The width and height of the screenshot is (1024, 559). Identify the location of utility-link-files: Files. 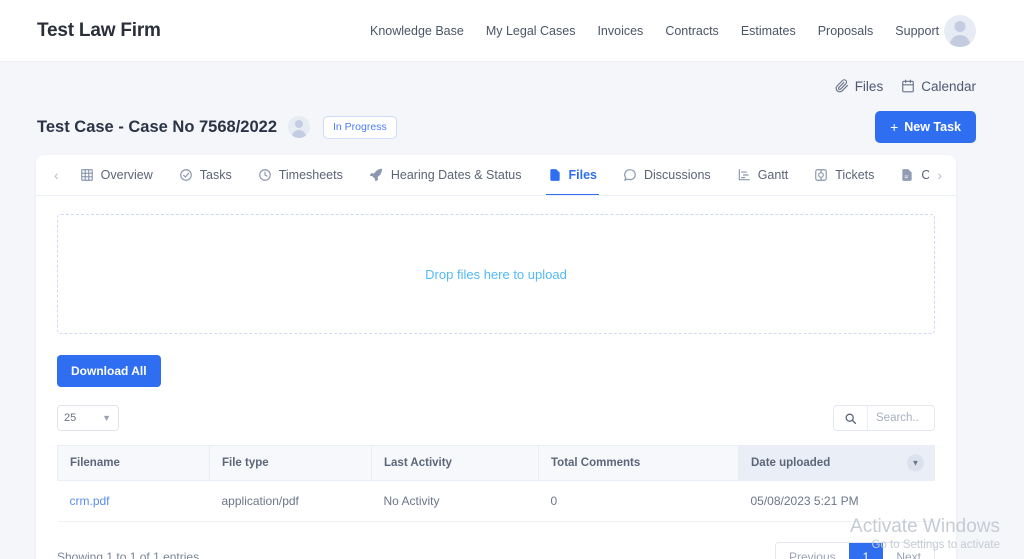
(859, 86).